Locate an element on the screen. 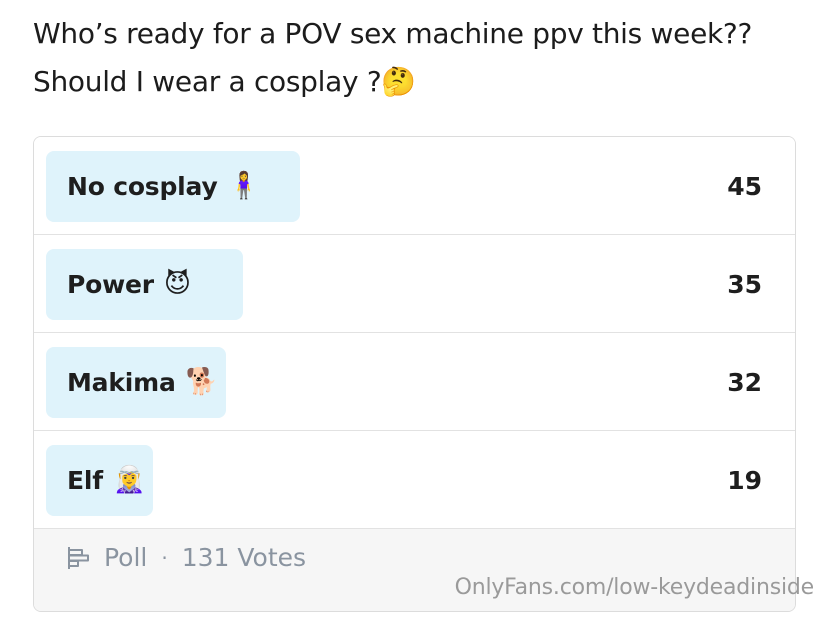  poll-option-label: Power 😈 is located at coordinates (129, 284).